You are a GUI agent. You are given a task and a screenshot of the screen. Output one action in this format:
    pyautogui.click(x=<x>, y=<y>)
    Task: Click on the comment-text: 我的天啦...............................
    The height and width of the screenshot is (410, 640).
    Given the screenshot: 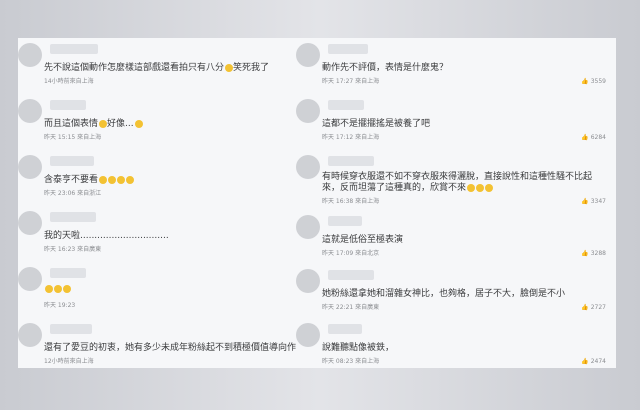 What is the action you would take?
    pyautogui.click(x=106, y=236)
    